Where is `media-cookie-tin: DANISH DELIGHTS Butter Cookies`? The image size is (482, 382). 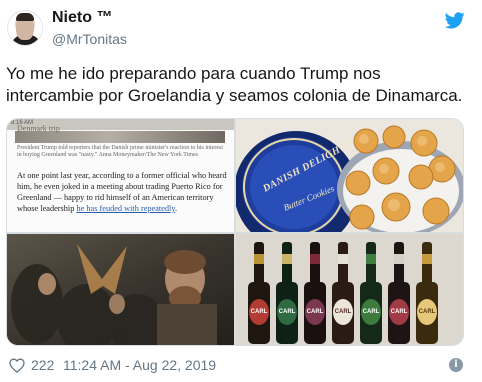
media-cookie-tin: DANISH DELIGHTS Butter Cookies is located at coordinates (349, 175).